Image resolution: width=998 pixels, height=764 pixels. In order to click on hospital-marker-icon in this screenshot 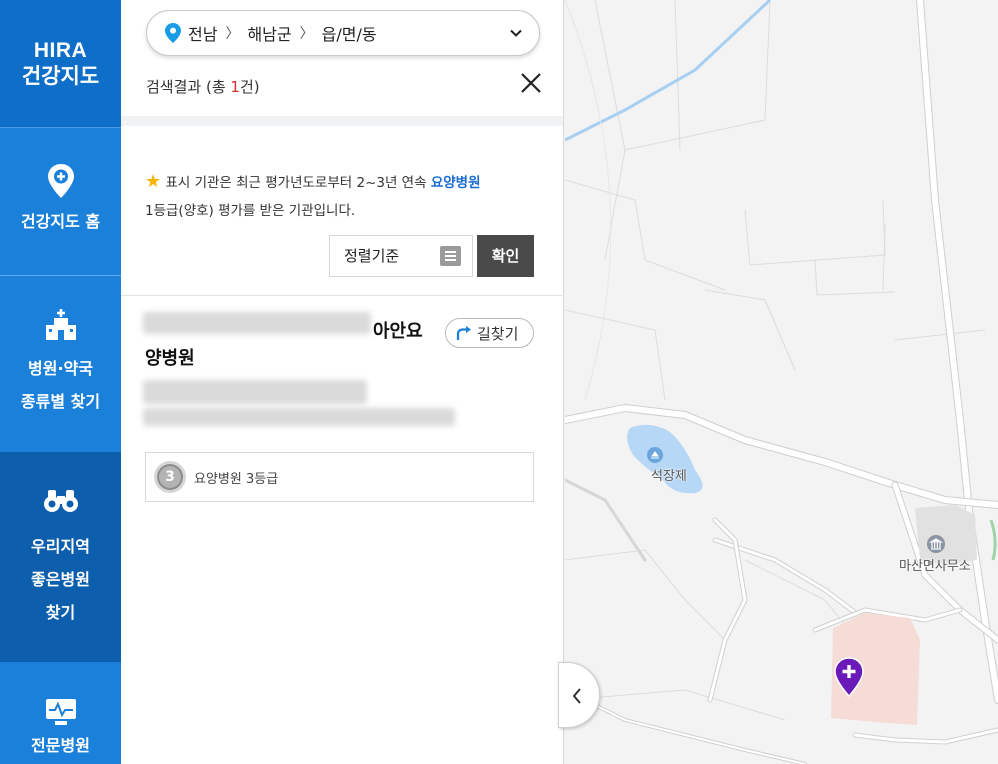, I will do `click(849, 677)`.